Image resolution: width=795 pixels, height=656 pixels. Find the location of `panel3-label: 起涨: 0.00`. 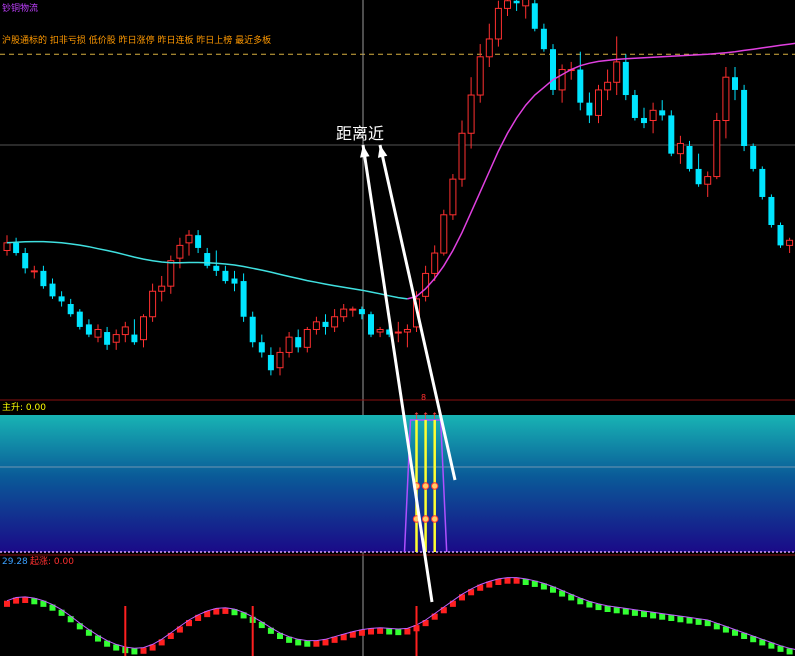

panel3-label: 起涨: 0.00 is located at coordinates (52, 561).